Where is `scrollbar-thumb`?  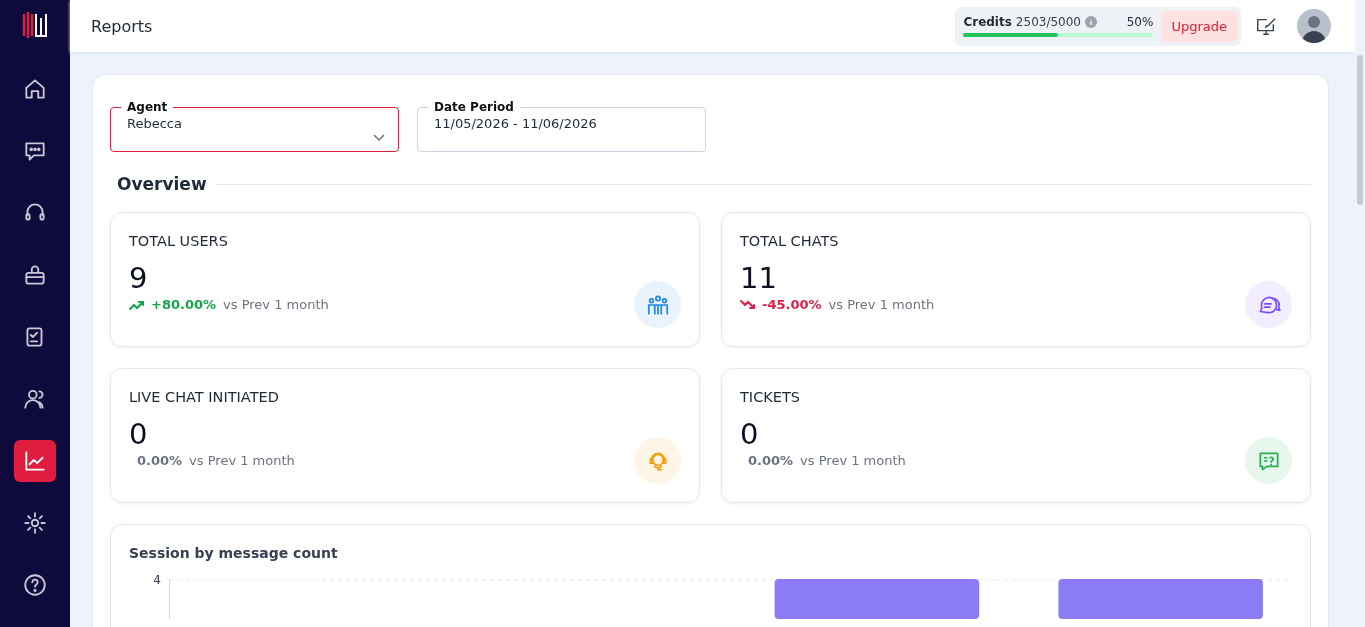
scrollbar-thumb is located at coordinates (1360, 130).